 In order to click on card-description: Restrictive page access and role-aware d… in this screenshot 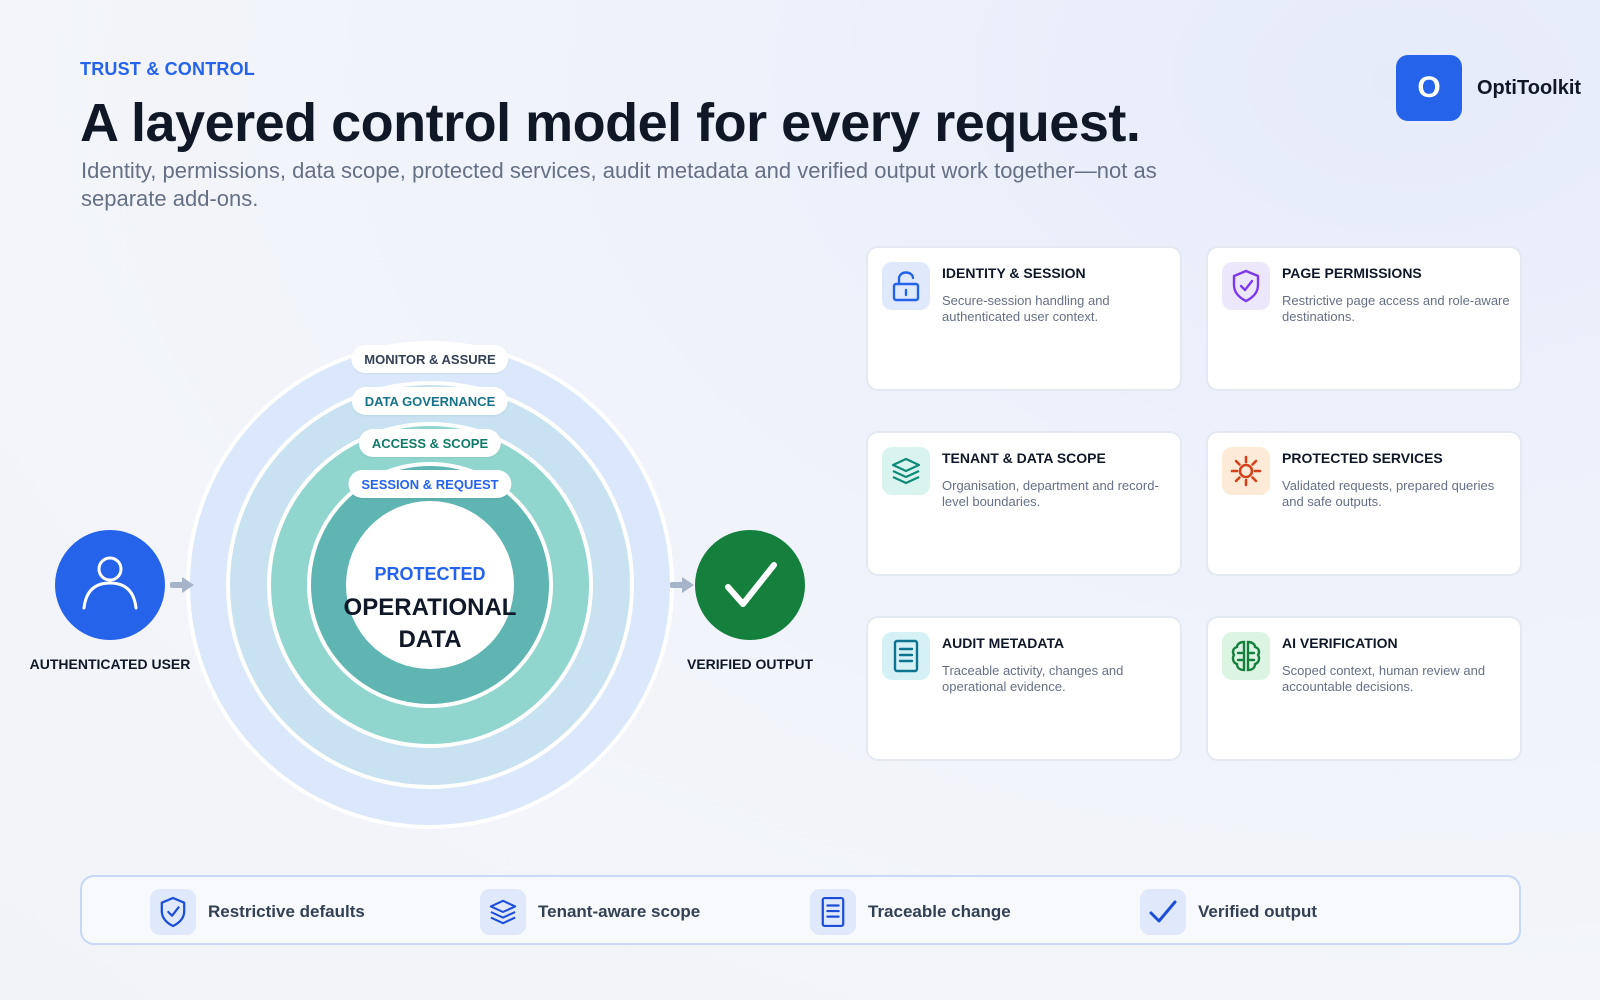, I will do `click(1396, 308)`.